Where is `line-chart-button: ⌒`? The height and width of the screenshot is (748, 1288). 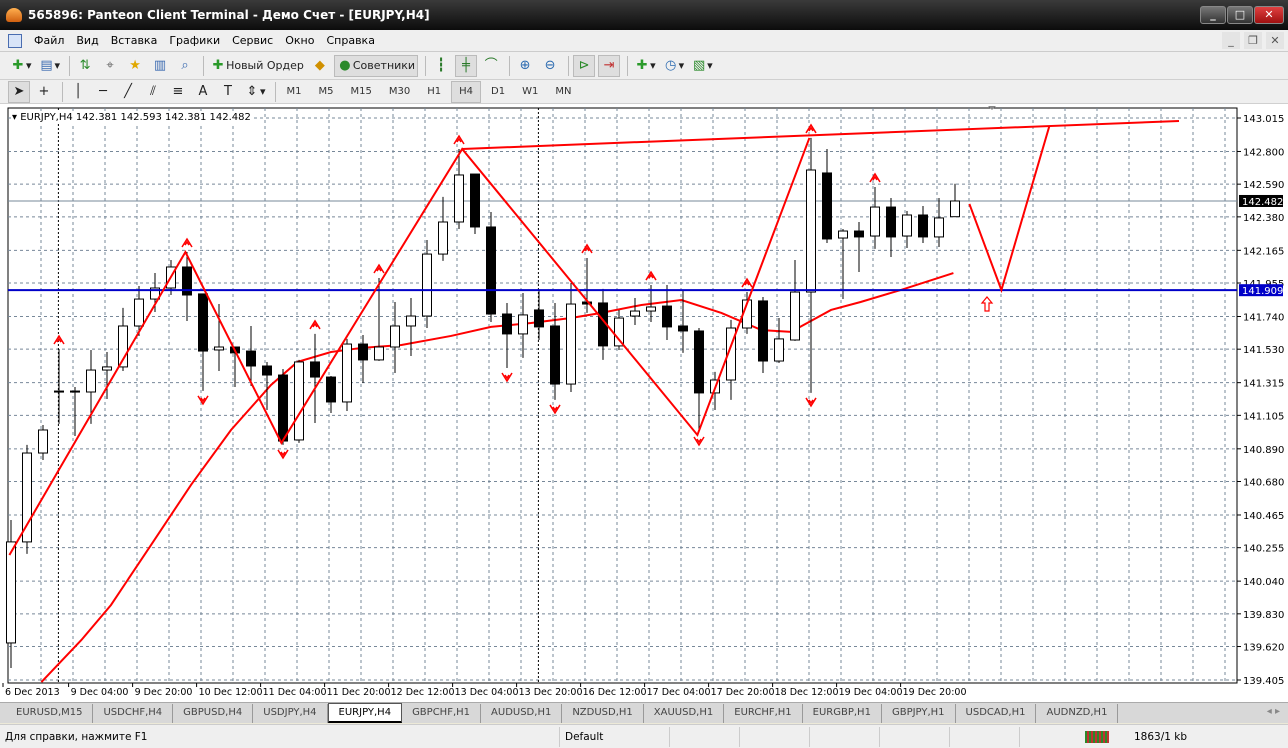
line-chart-button: ⌒ is located at coordinates (491, 66).